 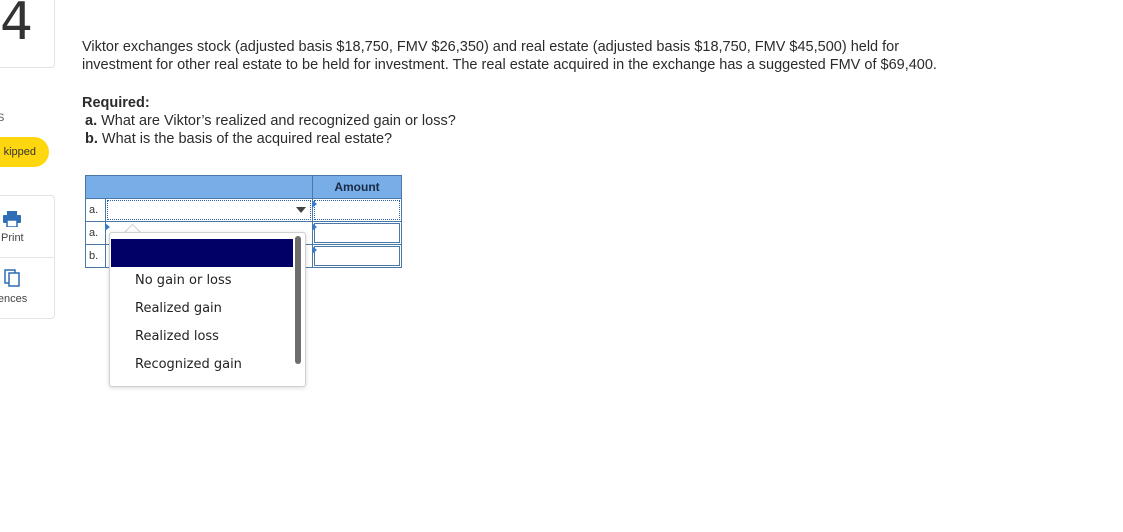 What do you see at coordinates (12, 219) in the screenshot?
I see `printer-icon` at bounding box center [12, 219].